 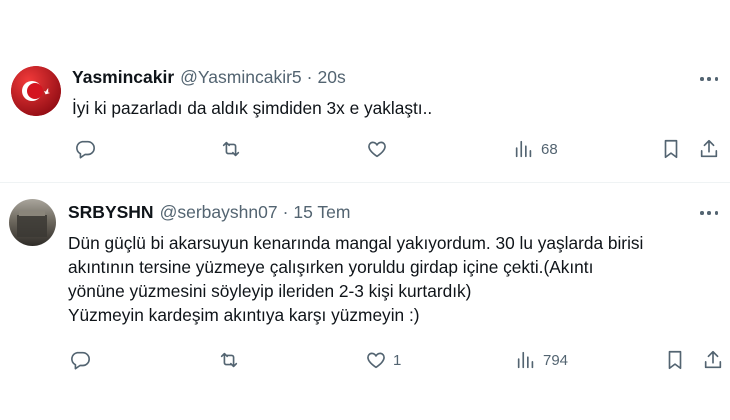 I want to click on author-handle: @Yasmincakir5, so click(x=241, y=77).